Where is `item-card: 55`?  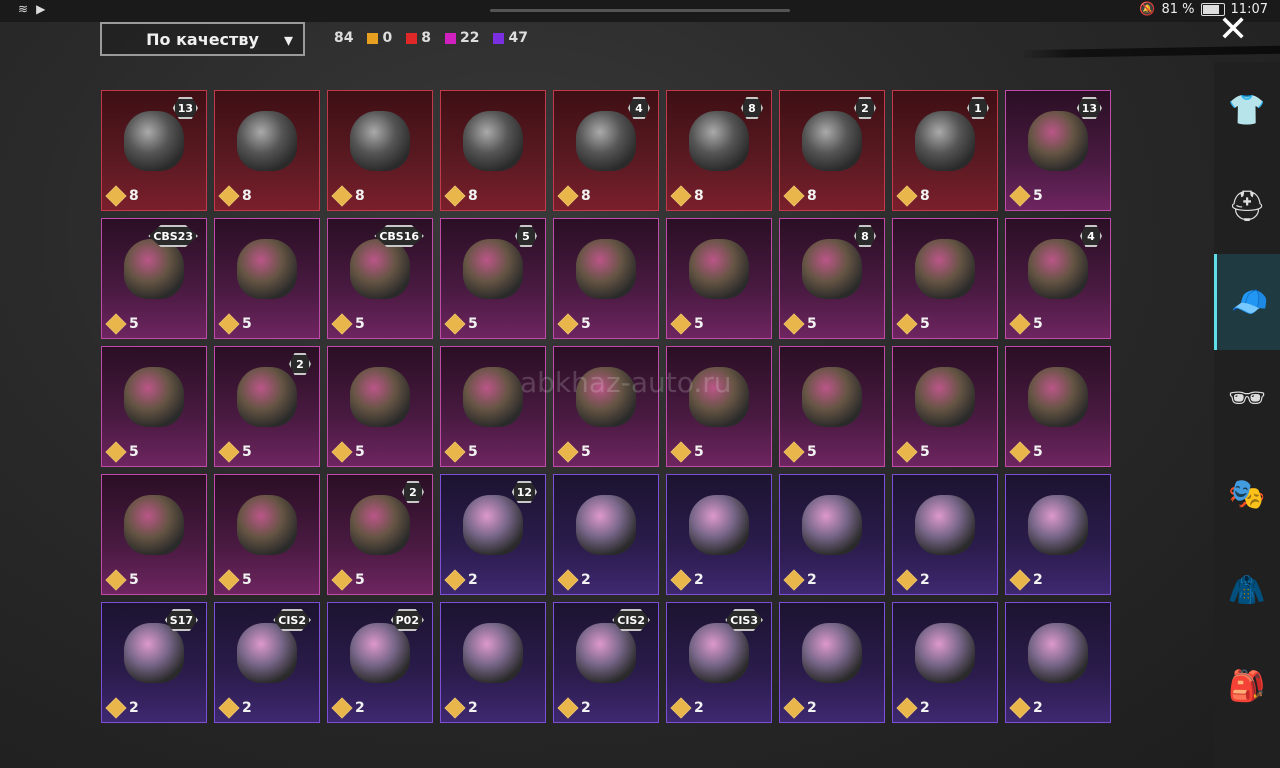
item-card: 55 is located at coordinates (493, 278).